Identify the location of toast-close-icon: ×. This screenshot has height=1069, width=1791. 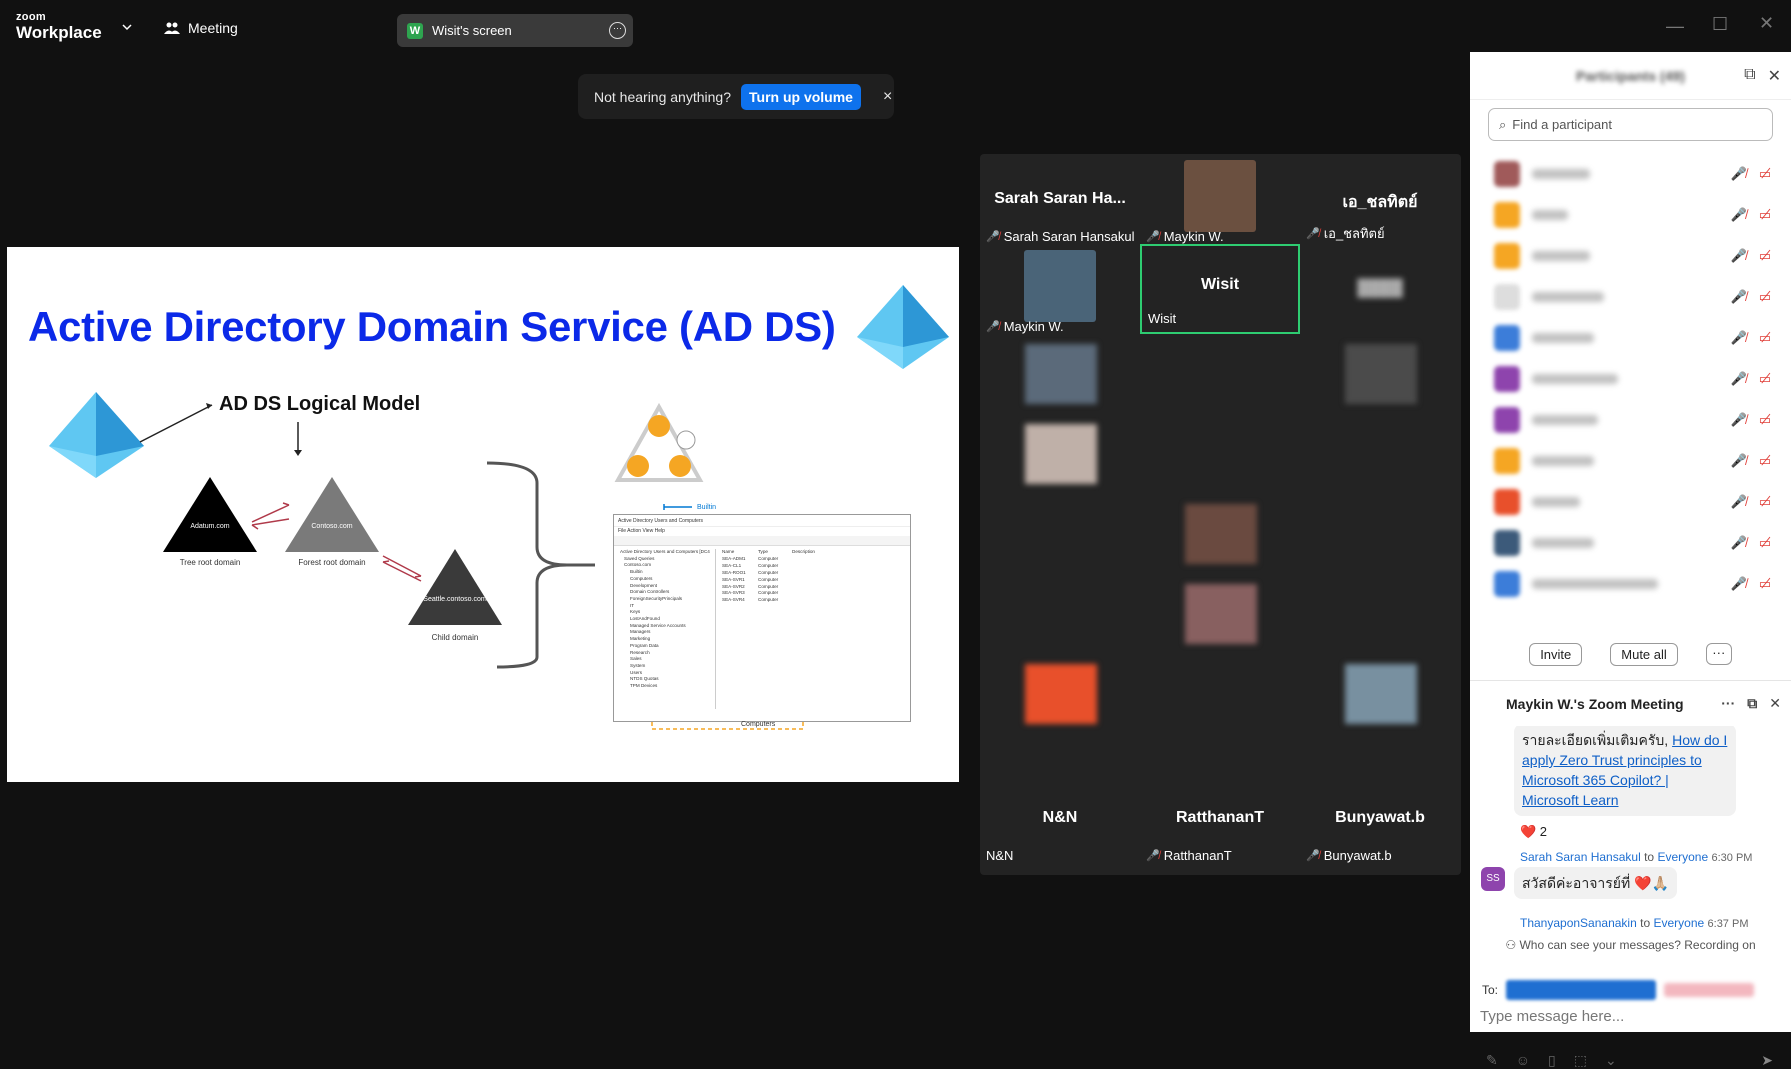
(887, 97).